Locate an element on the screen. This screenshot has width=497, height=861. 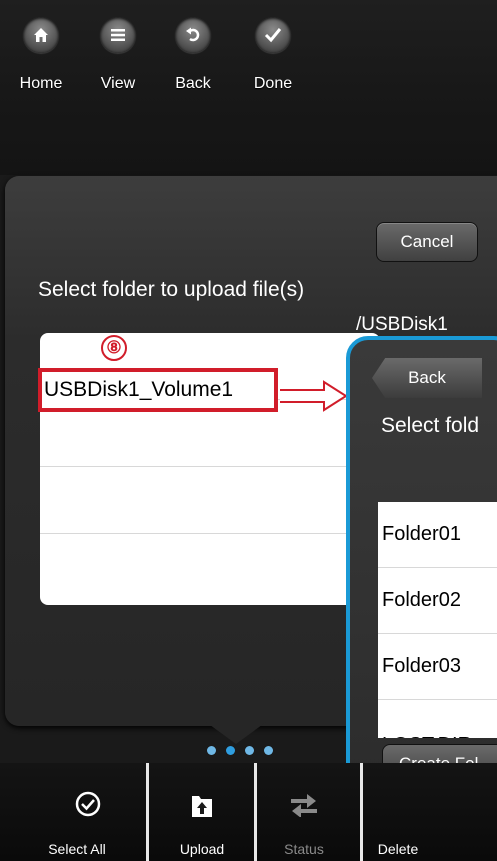
folder-item-folder03: Folder03 is located at coordinates (437, 667).